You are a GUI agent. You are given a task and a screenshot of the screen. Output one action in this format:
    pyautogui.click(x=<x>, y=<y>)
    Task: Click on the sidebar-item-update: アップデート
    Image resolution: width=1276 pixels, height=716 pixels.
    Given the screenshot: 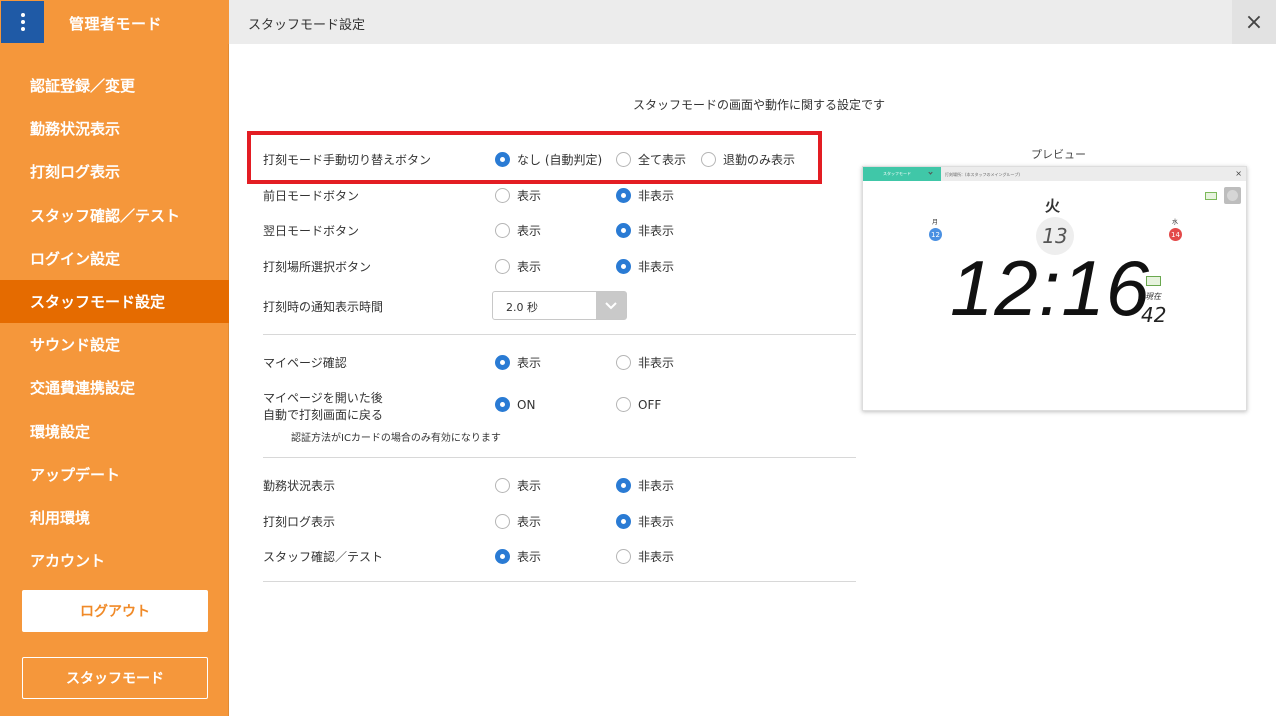 What is the action you would take?
    pyautogui.click(x=114, y=474)
    